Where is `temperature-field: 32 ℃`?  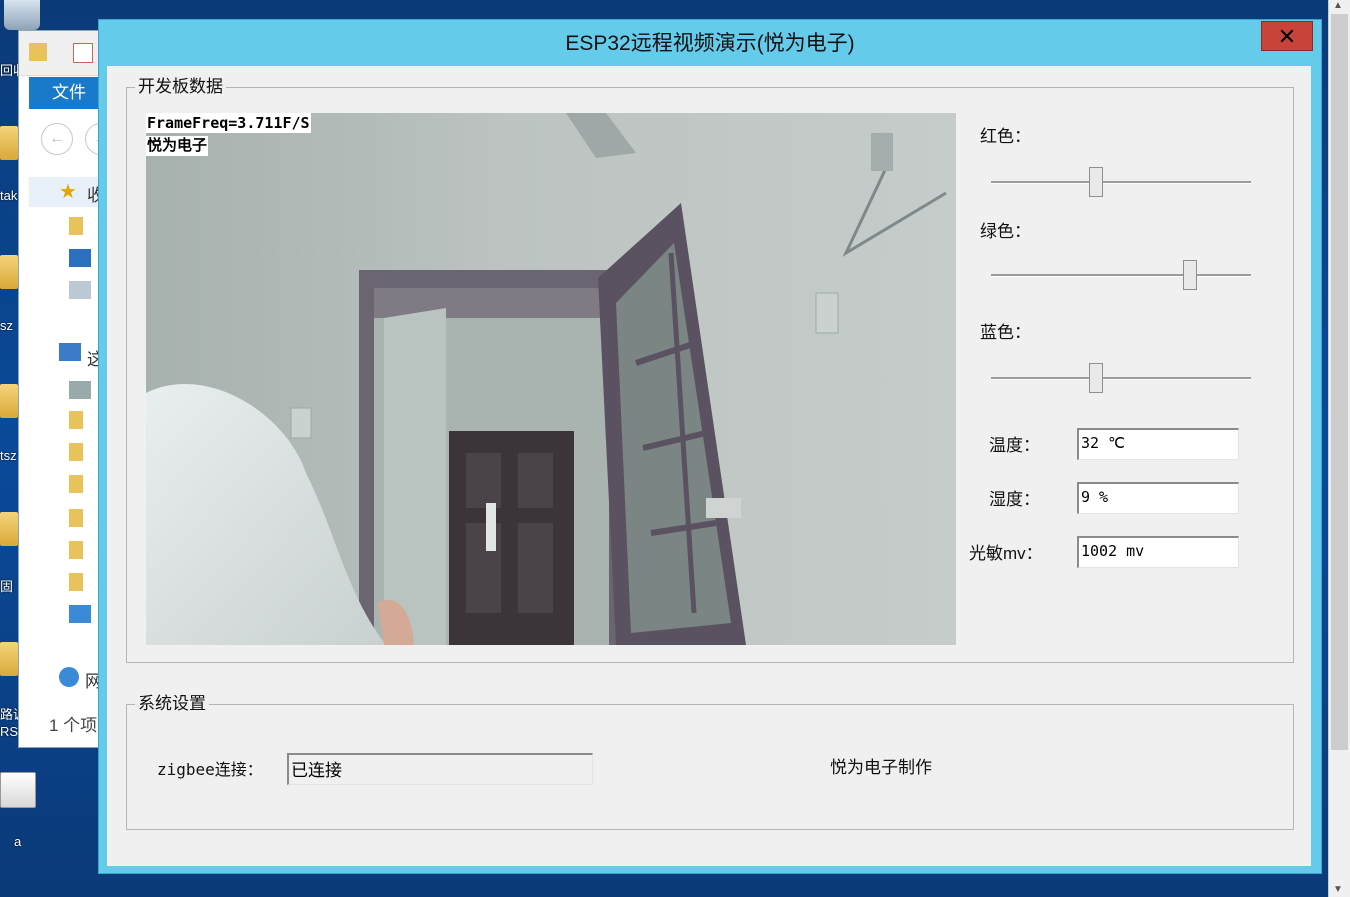
temperature-field: 32 ℃ is located at coordinates (1158, 444).